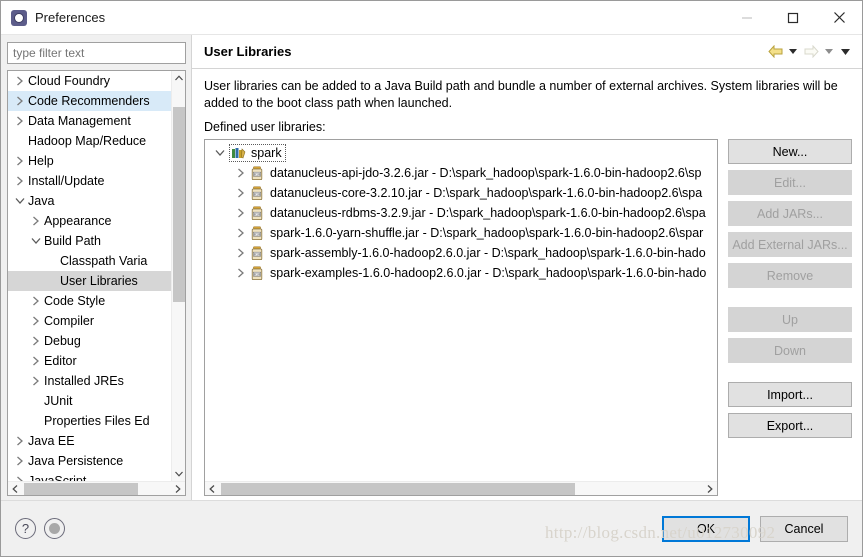 This screenshot has width=863, height=557. I want to click on forward-dropdown-chevron-down-icon, so click(829, 52).